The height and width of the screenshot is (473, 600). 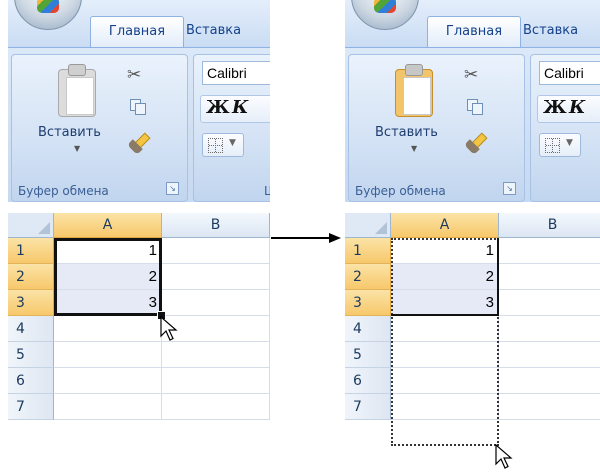 What do you see at coordinates (108, 355) in the screenshot?
I see `cell-a5` at bounding box center [108, 355].